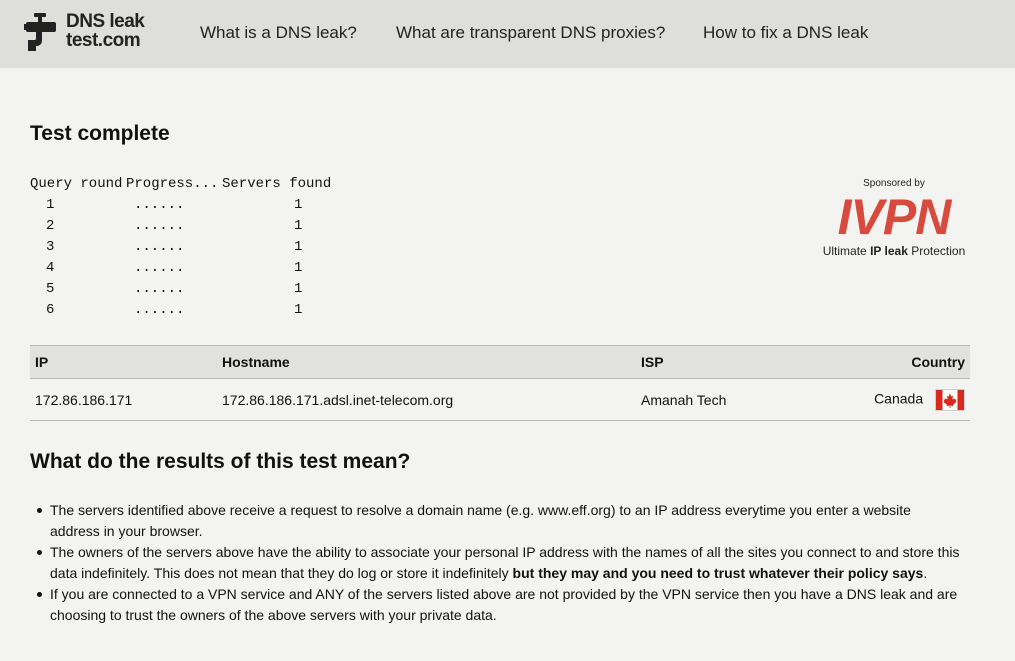 The height and width of the screenshot is (661, 1015). Describe the element at coordinates (530, 33) in the screenshot. I see `nav-transparent-dns-proxies: What are transparent DNS proxies?` at that location.